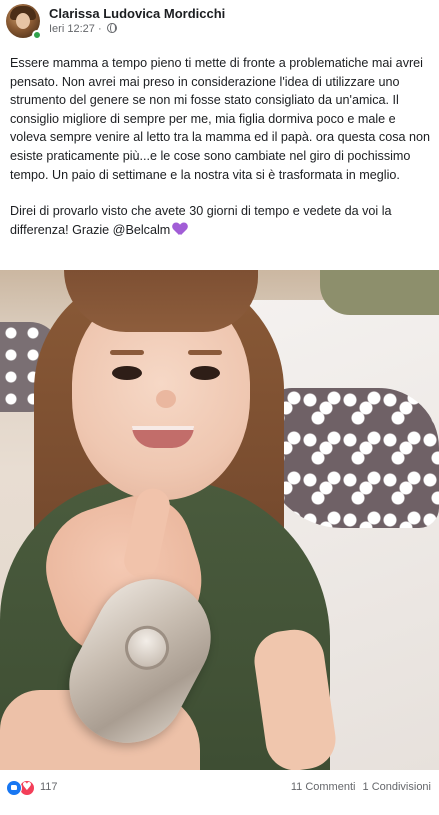  What do you see at coordinates (219, 792) in the screenshot?
I see `post-footer: 117 11 Commenti 1 Condivisioni` at bounding box center [219, 792].